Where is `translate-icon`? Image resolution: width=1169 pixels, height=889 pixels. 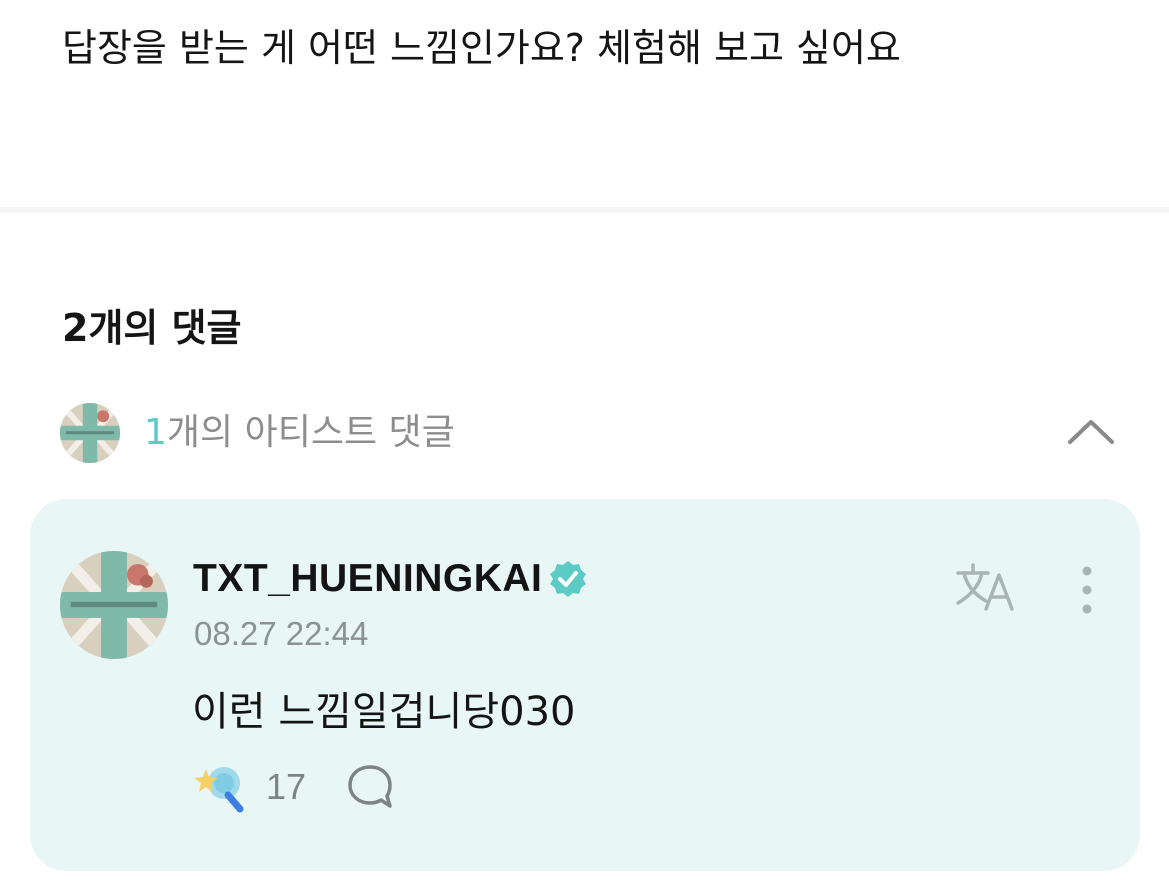 translate-icon is located at coordinates (986, 587).